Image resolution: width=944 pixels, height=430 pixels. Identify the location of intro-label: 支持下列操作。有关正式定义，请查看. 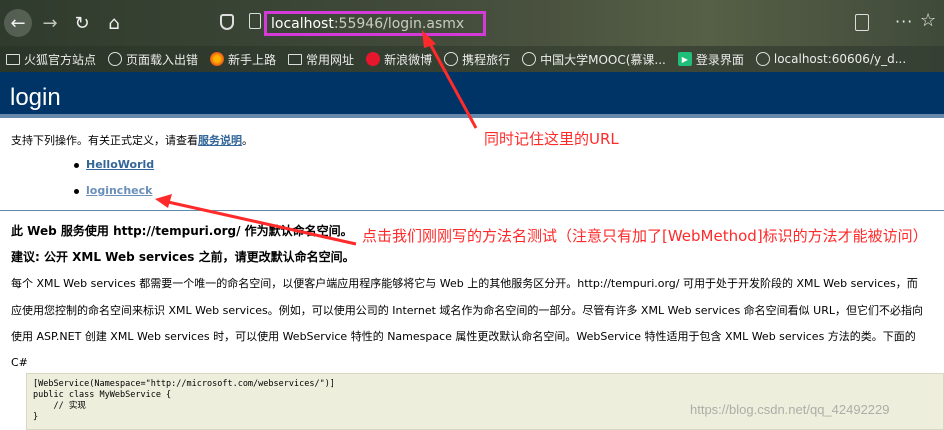
(104, 140).